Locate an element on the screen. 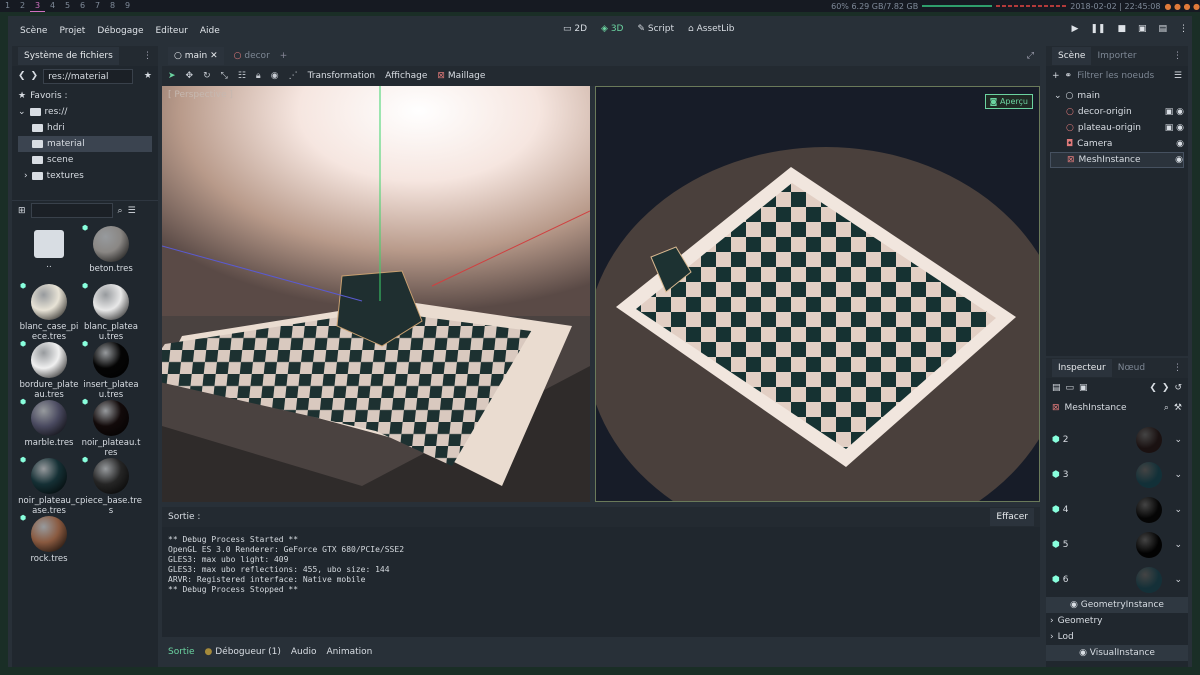  pause-icon: ❚❚ is located at coordinates (1097, 29).